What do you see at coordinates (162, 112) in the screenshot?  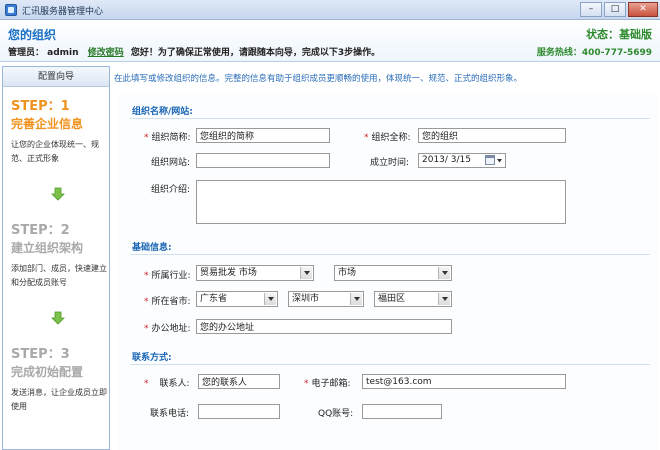 I see `section-title-org: 组织名称/网站:` at bounding box center [162, 112].